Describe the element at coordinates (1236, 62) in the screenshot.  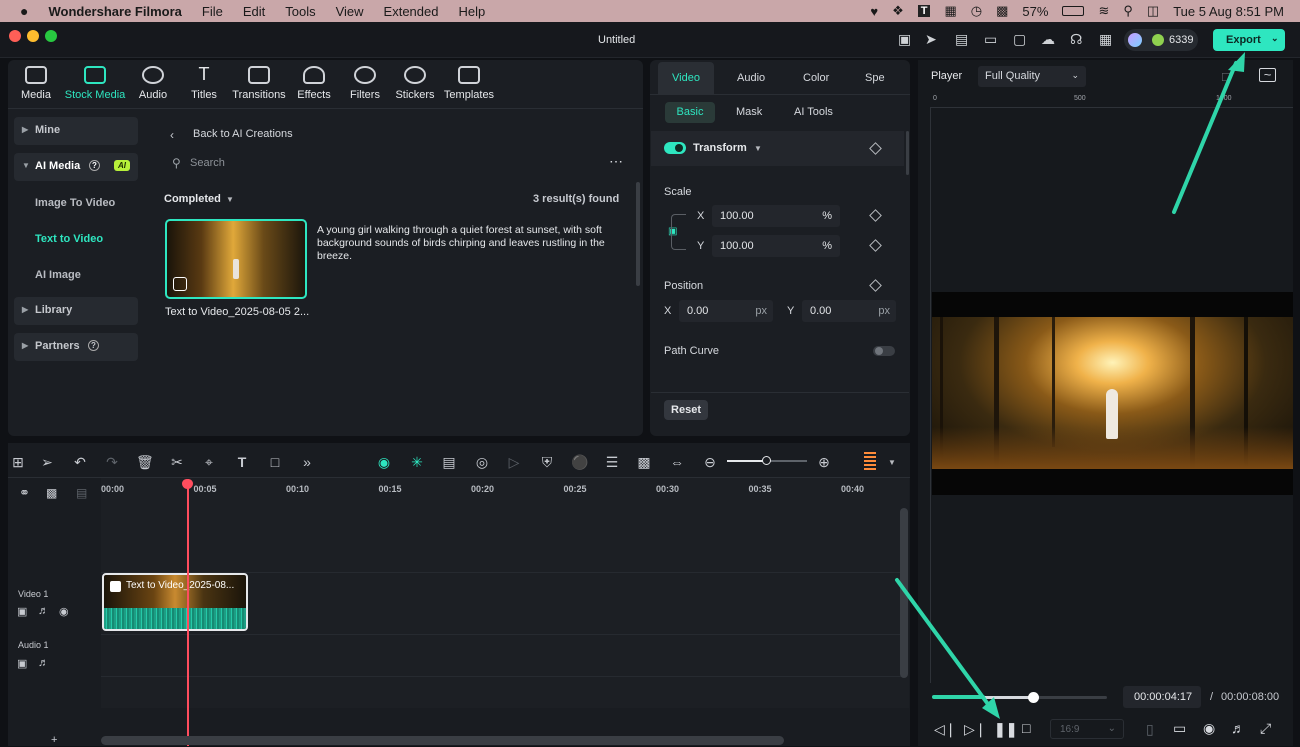
I see `arrowhead` at that location.